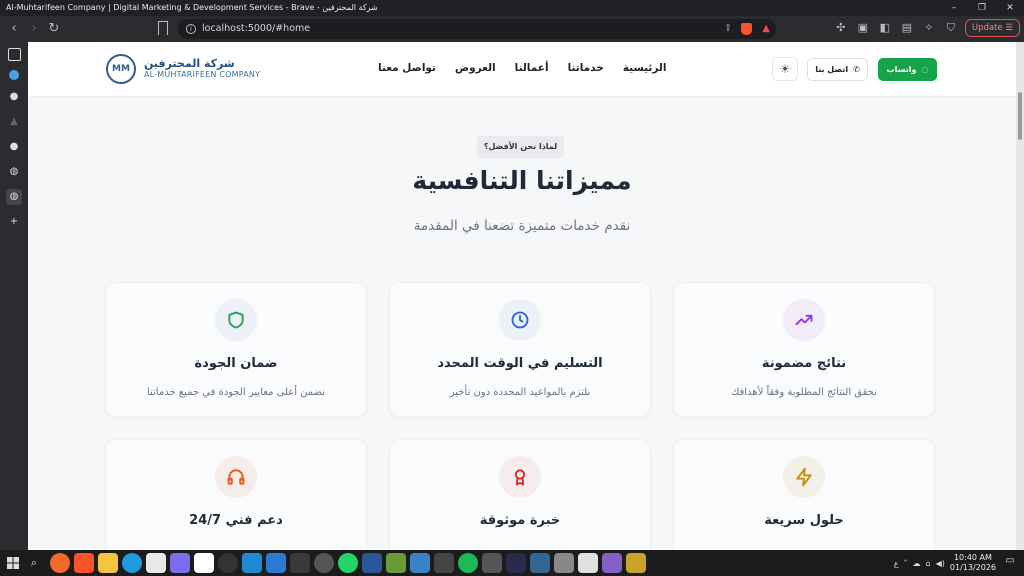 This screenshot has height=576, width=1024. Describe the element at coordinates (907, 28) in the screenshot. I see `wallet-icon: ▤` at that location.